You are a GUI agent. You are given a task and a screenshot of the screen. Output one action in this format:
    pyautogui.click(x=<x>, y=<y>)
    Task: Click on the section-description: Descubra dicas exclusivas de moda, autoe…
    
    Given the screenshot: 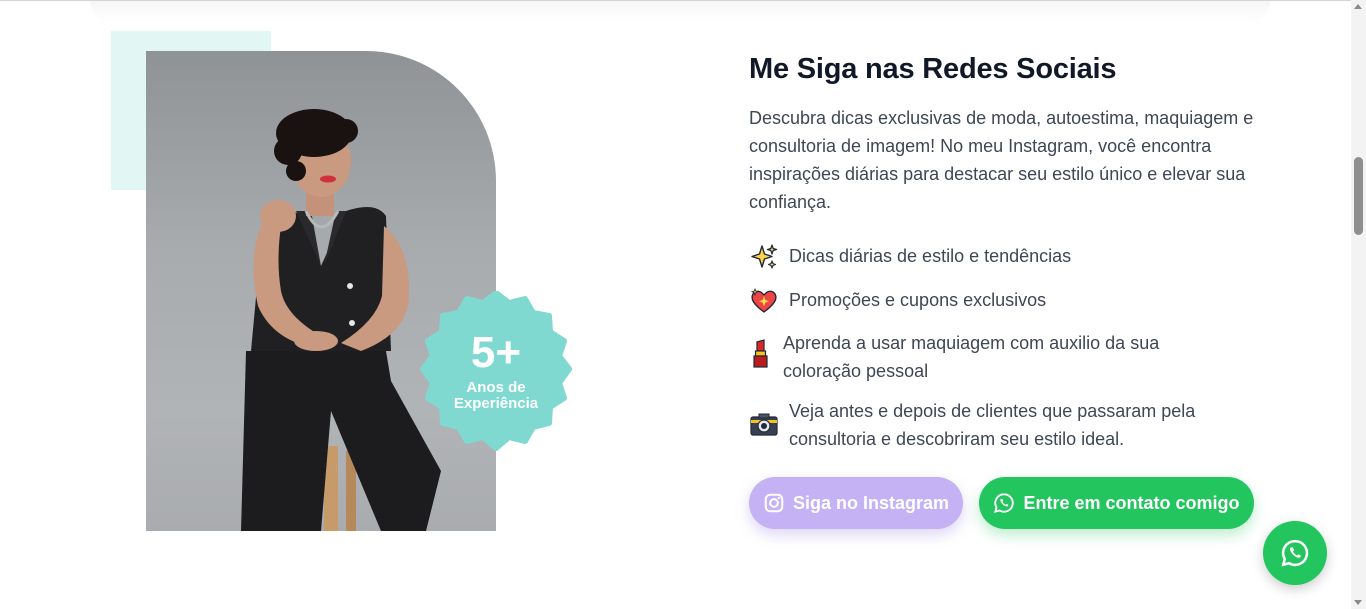 What is the action you would take?
    pyautogui.click(x=1001, y=160)
    